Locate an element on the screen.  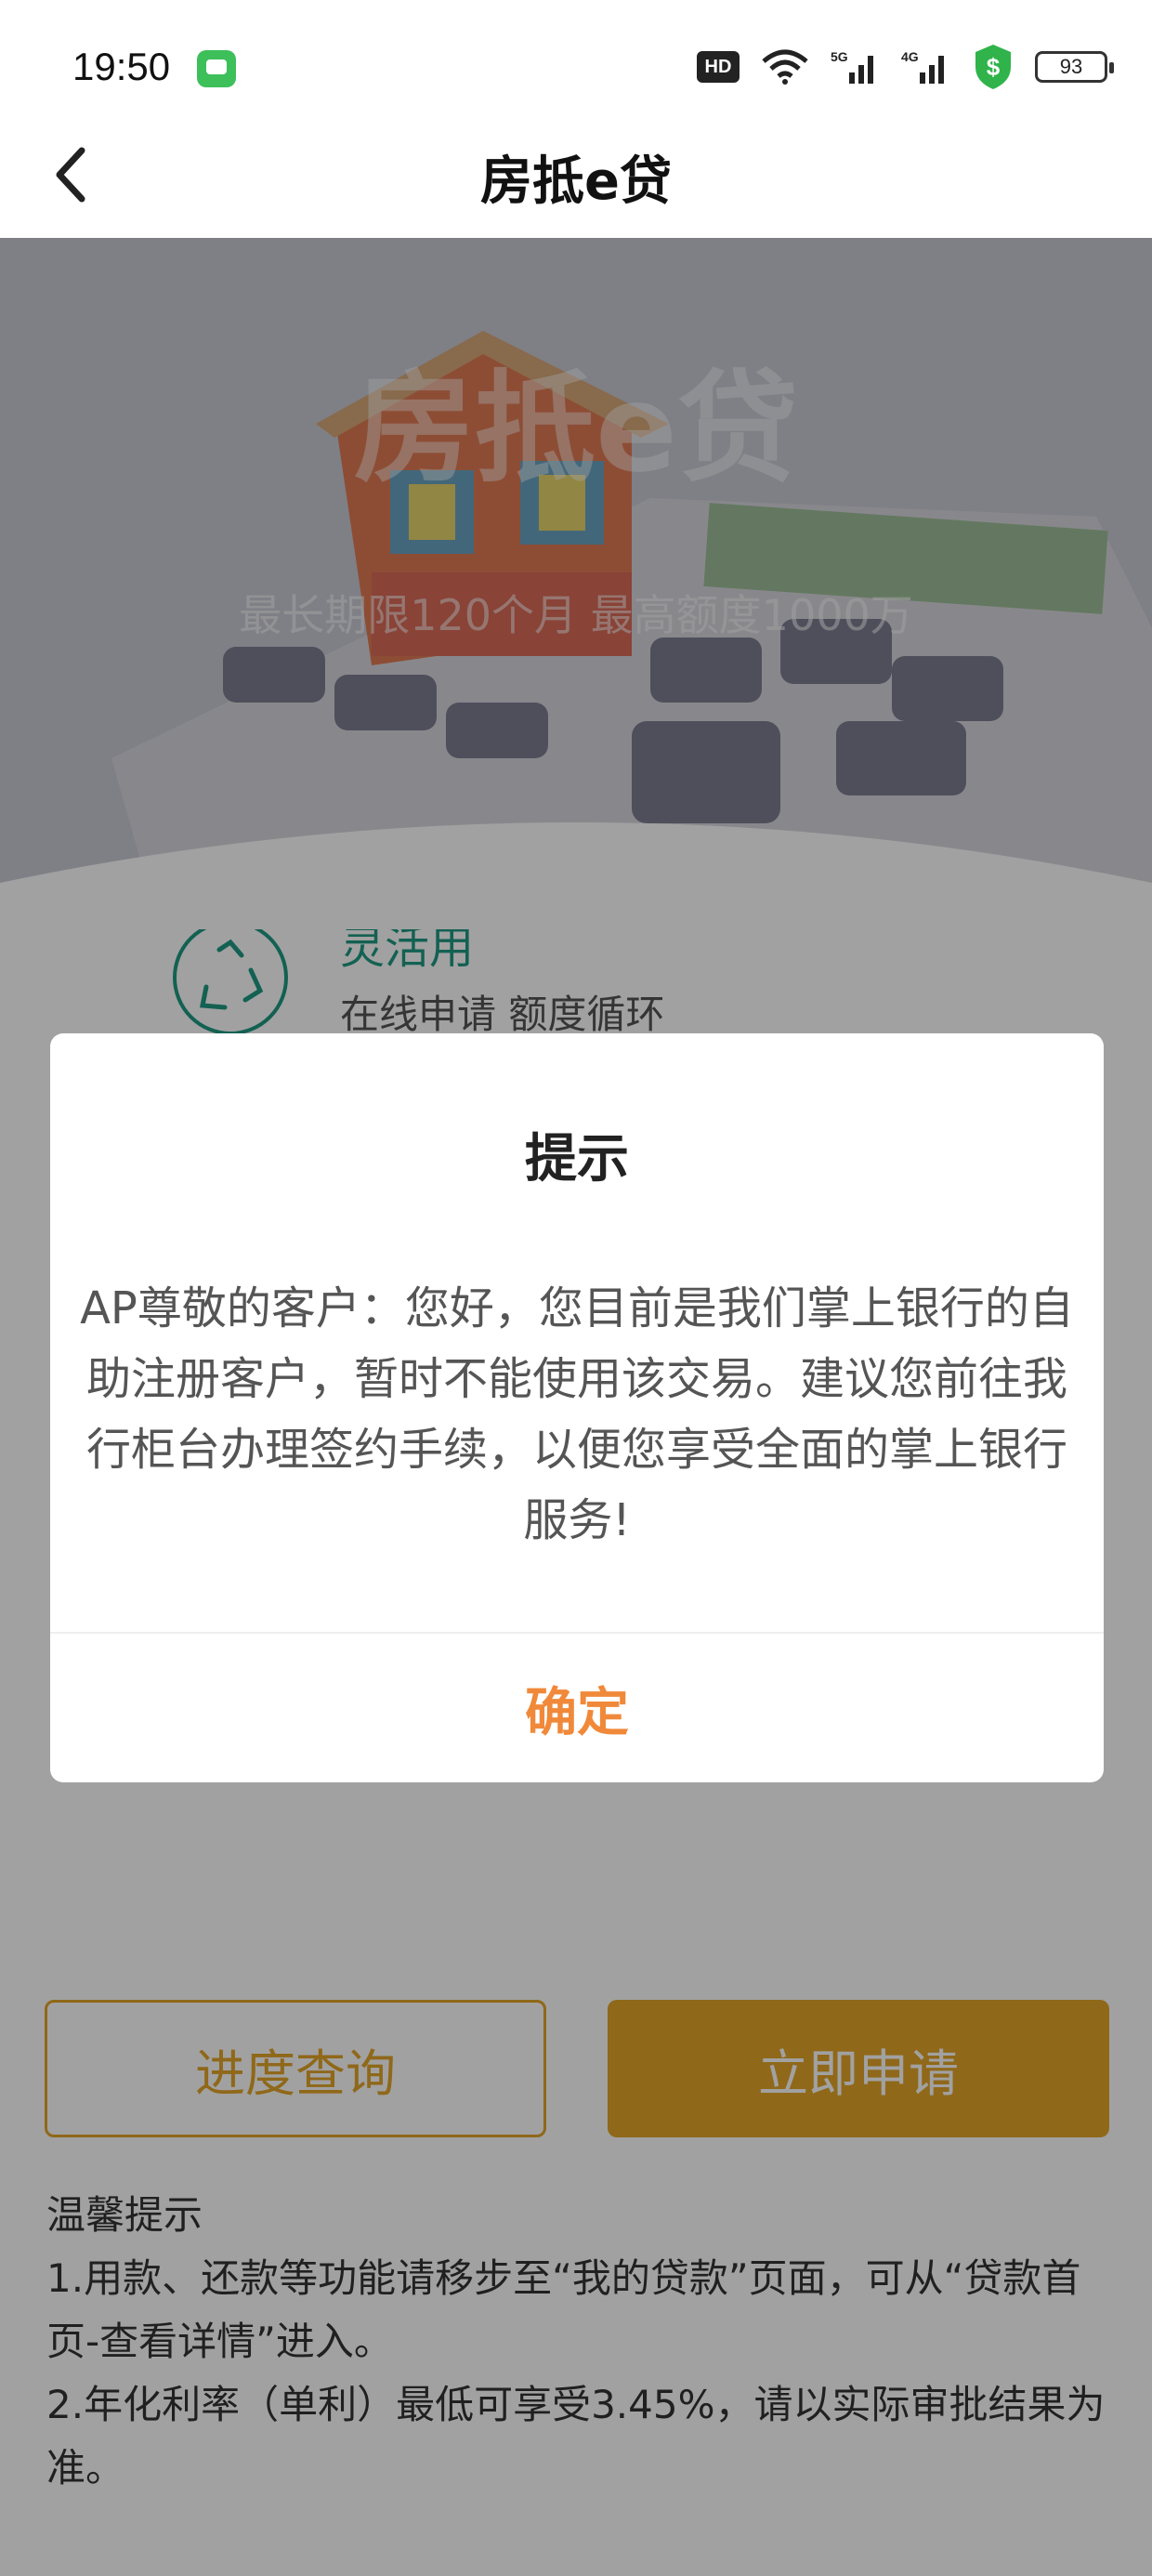
wifi-icon is located at coordinates (785, 67).